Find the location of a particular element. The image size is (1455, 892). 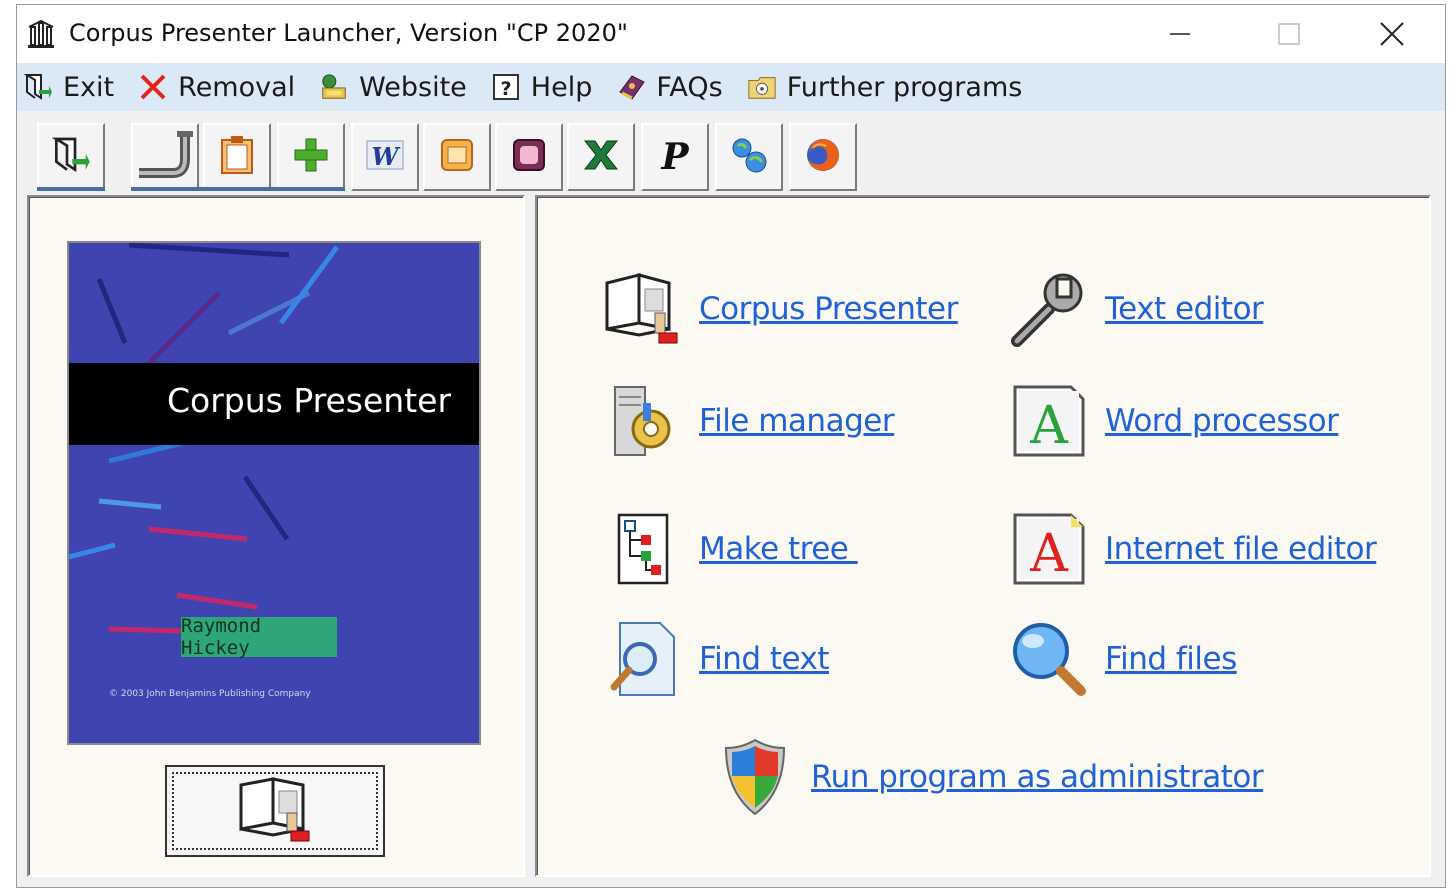

toolbar-word-button: W is located at coordinates (385, 157).